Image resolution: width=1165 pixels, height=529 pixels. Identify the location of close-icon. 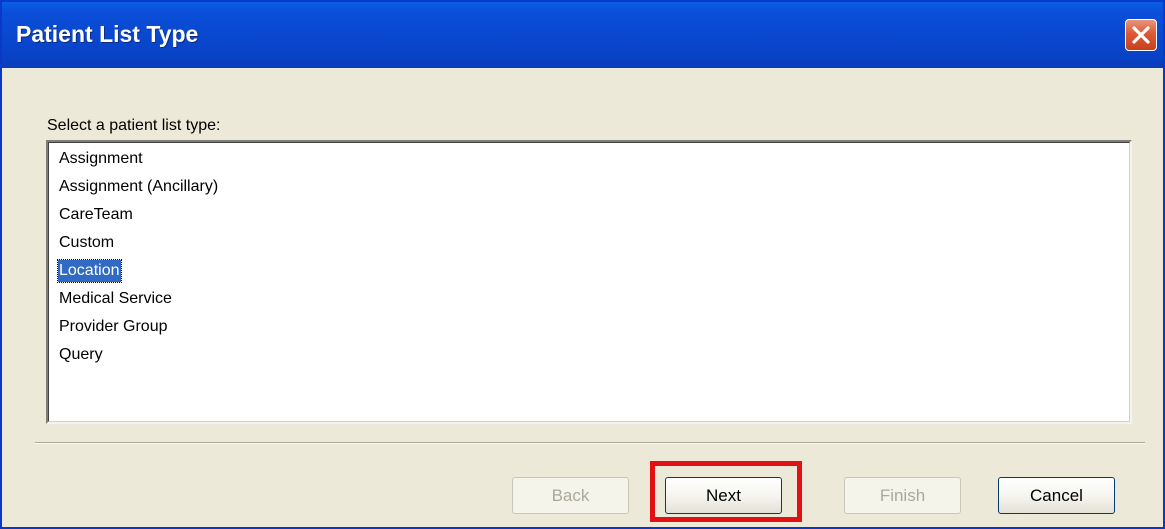
(1141, 35).